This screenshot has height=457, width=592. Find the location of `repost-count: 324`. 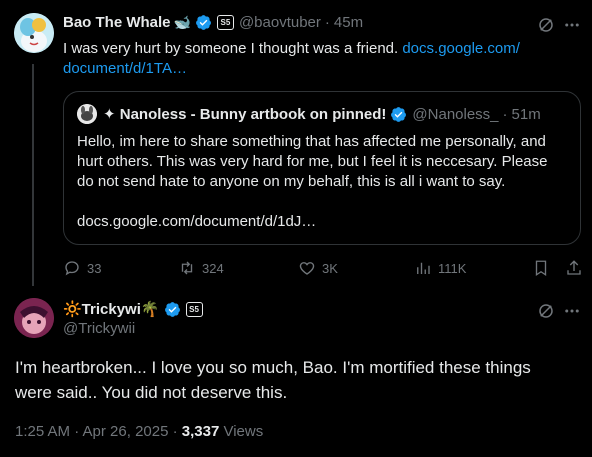

repost-count: 324 is located at coordinates (213, 268).